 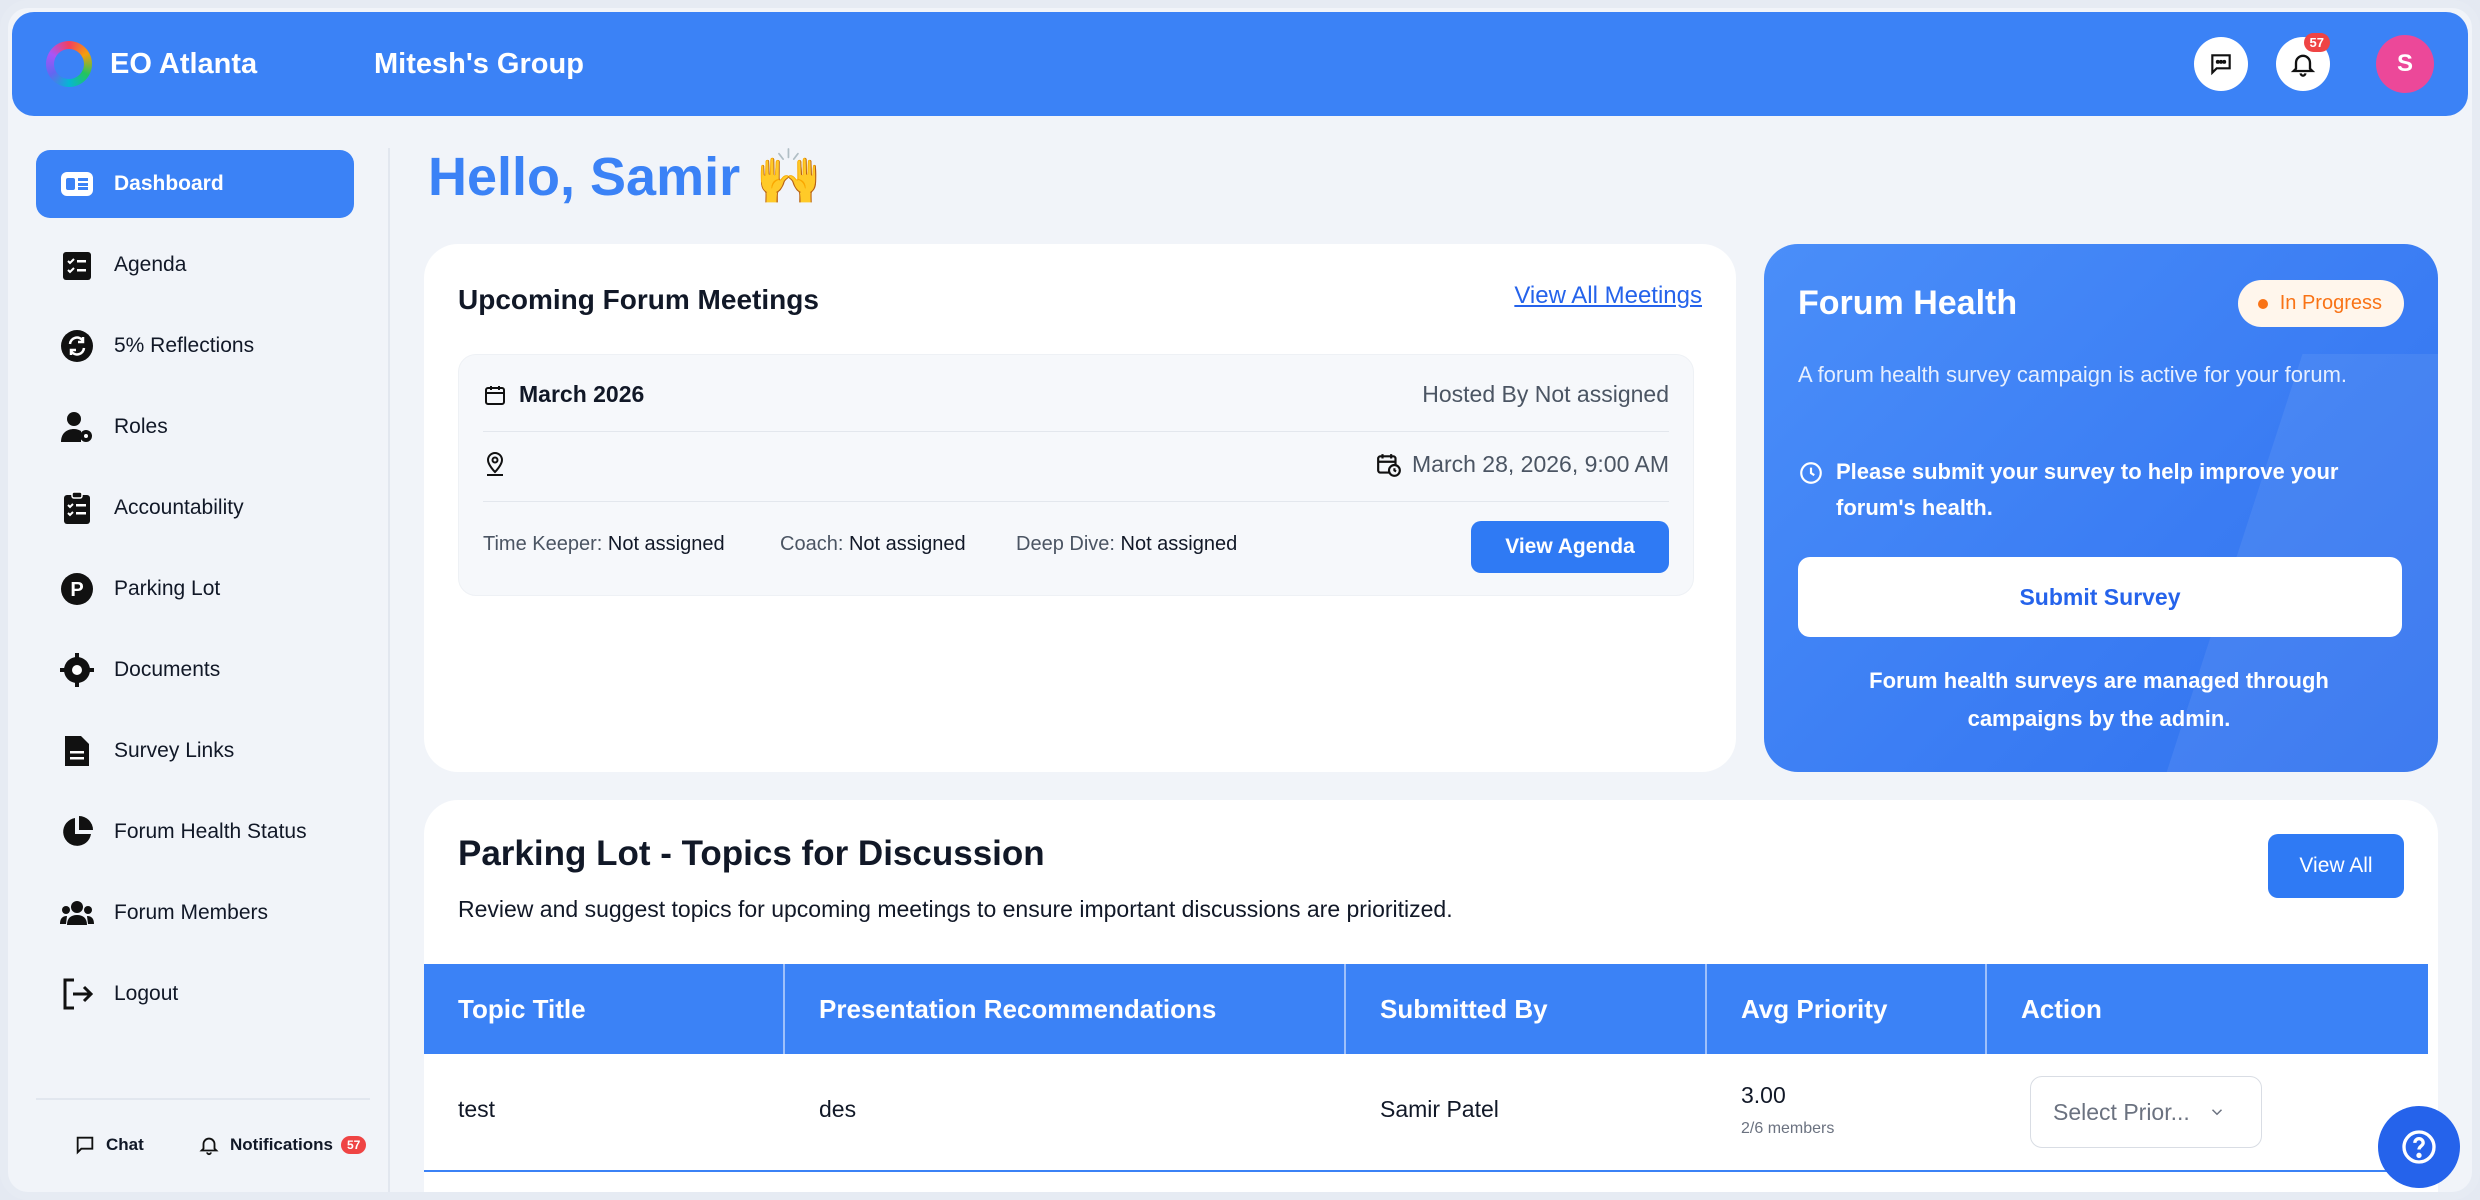 I want to click on meeting-datetime-text: March 28, 2026, 9:00 AM, so click(x=1540, y=464).